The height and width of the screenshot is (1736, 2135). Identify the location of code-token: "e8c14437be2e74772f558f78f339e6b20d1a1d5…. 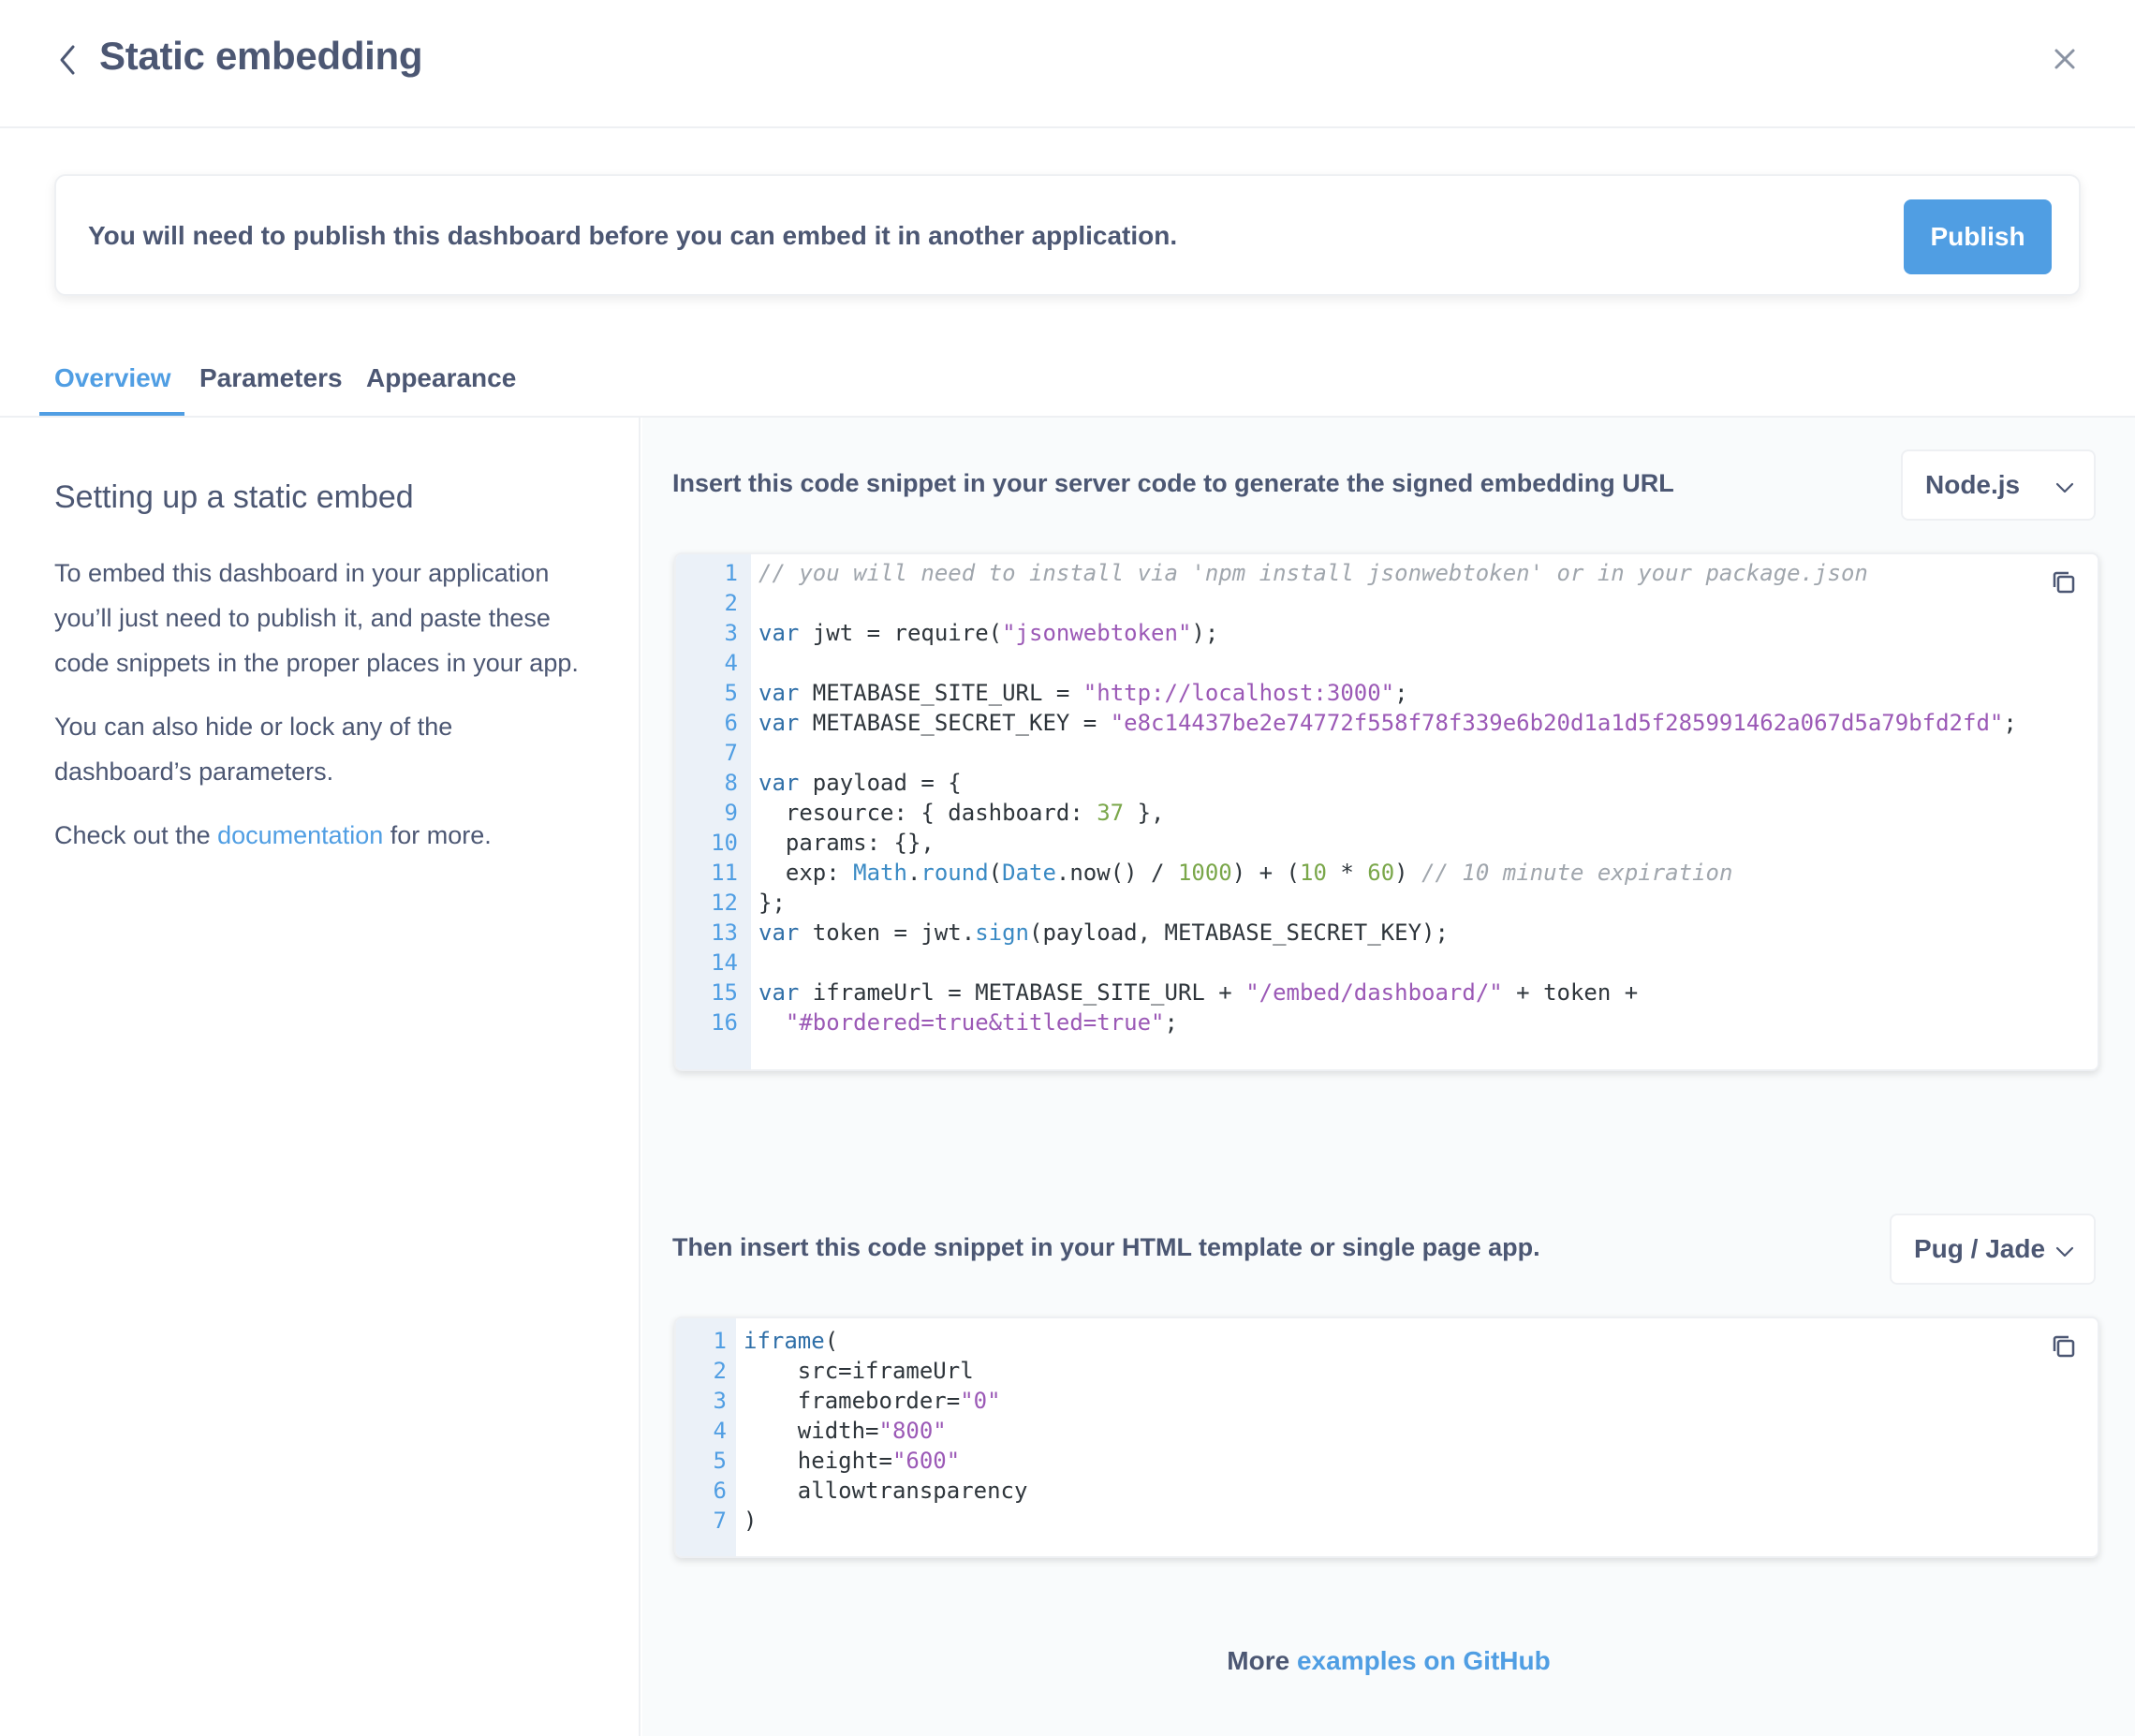
(1557, 723).